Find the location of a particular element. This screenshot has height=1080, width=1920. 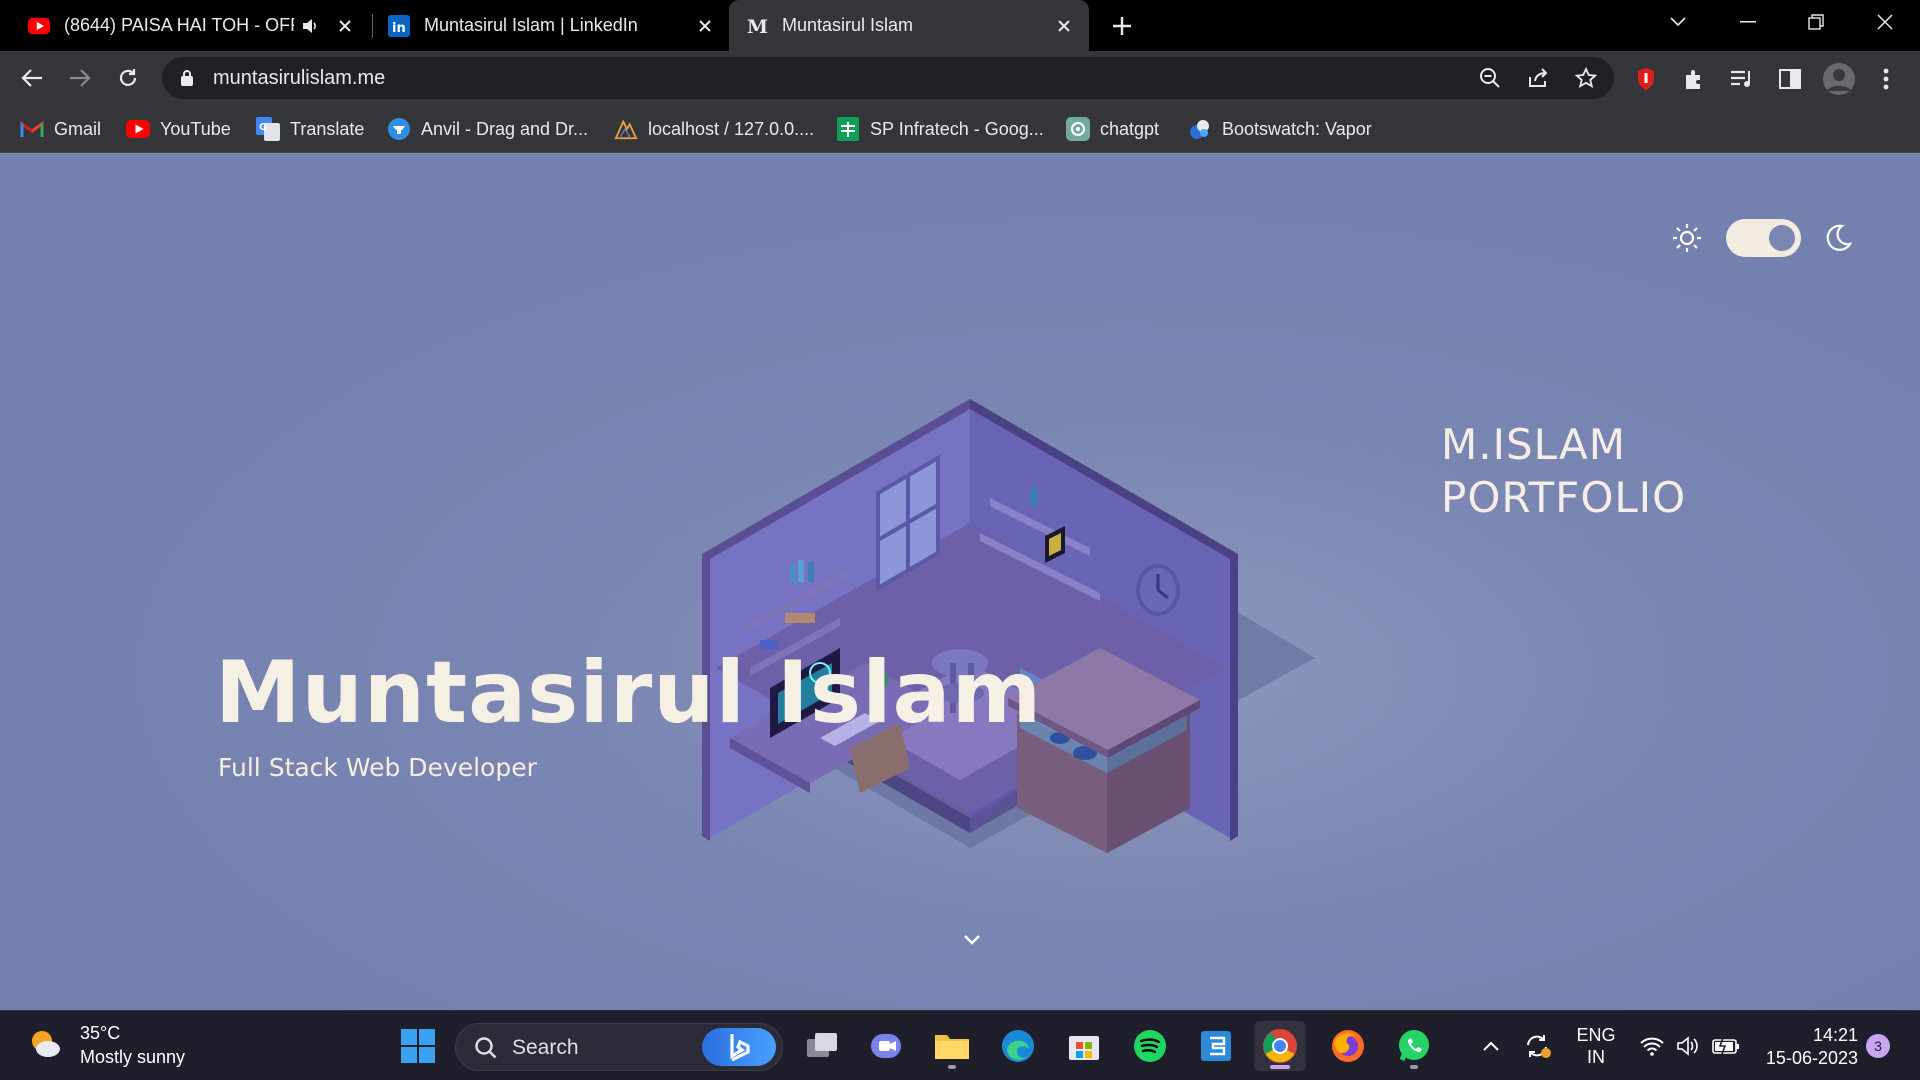

tab-title: (8644) PAISA HAI TOH - OFFI is located at coordinates (179, 25).